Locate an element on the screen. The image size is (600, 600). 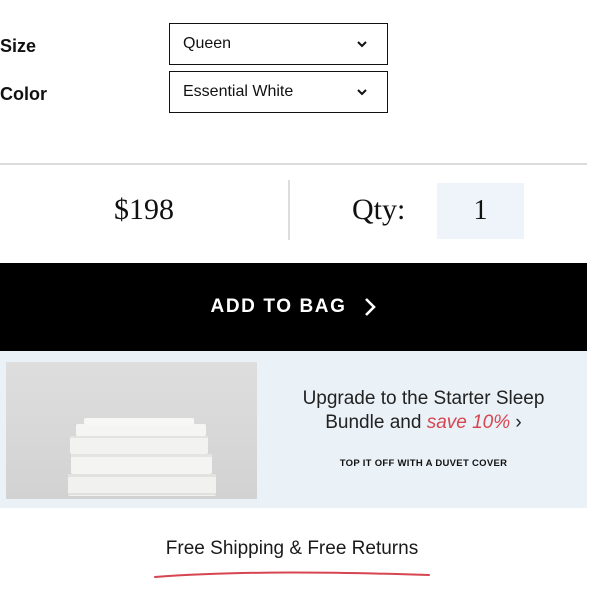
red-underline-decoration is located at coordinates (292, 574).